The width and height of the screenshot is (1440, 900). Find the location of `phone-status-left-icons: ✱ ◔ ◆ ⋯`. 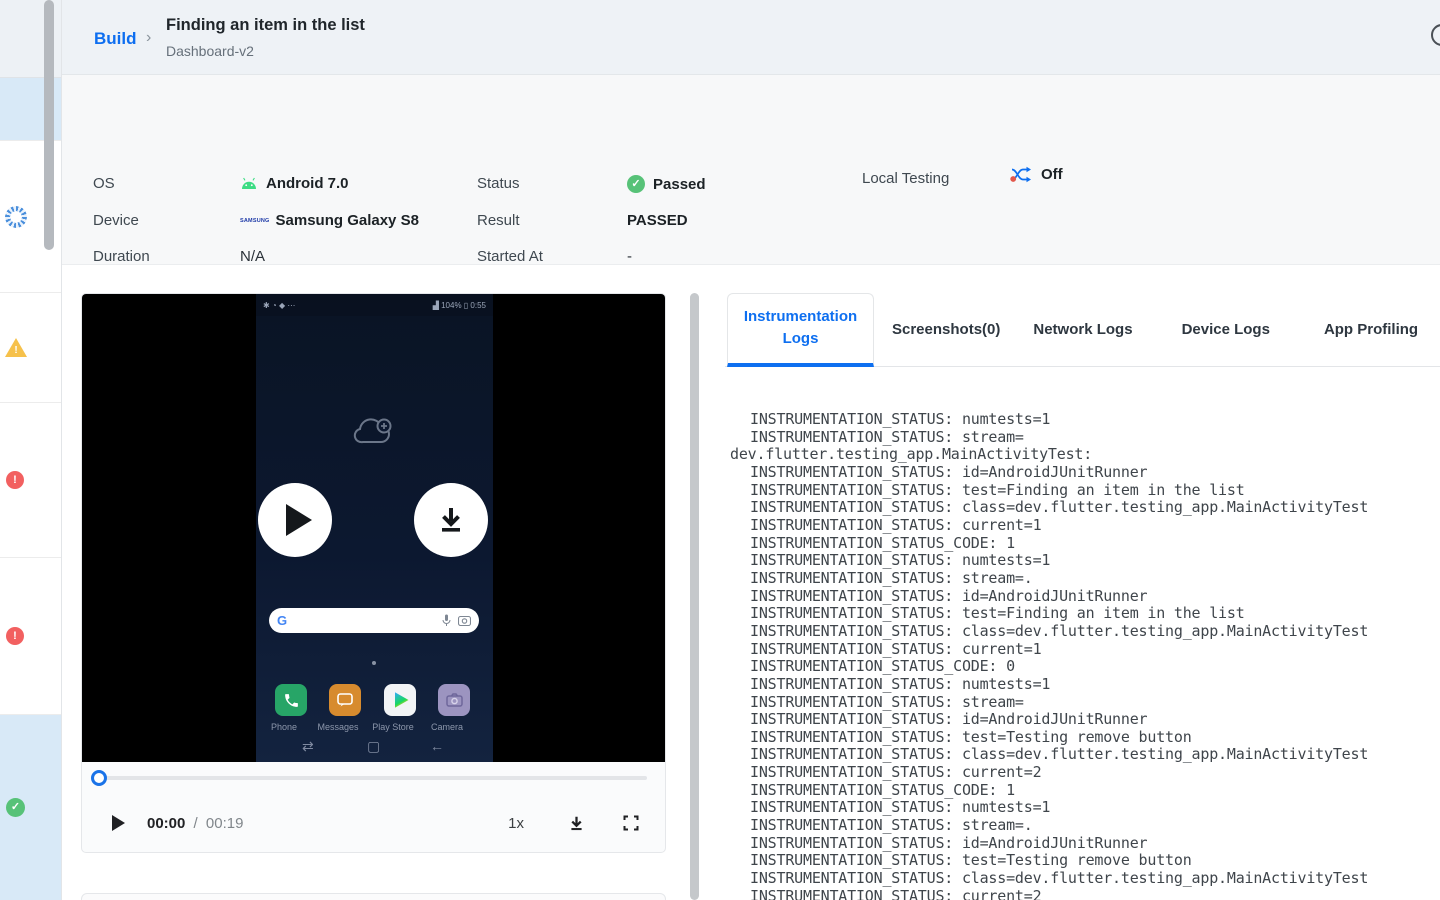

phone-status-left-icons: ✱ ◔ ◆ ⋯ is located at coordinates (279, 305).